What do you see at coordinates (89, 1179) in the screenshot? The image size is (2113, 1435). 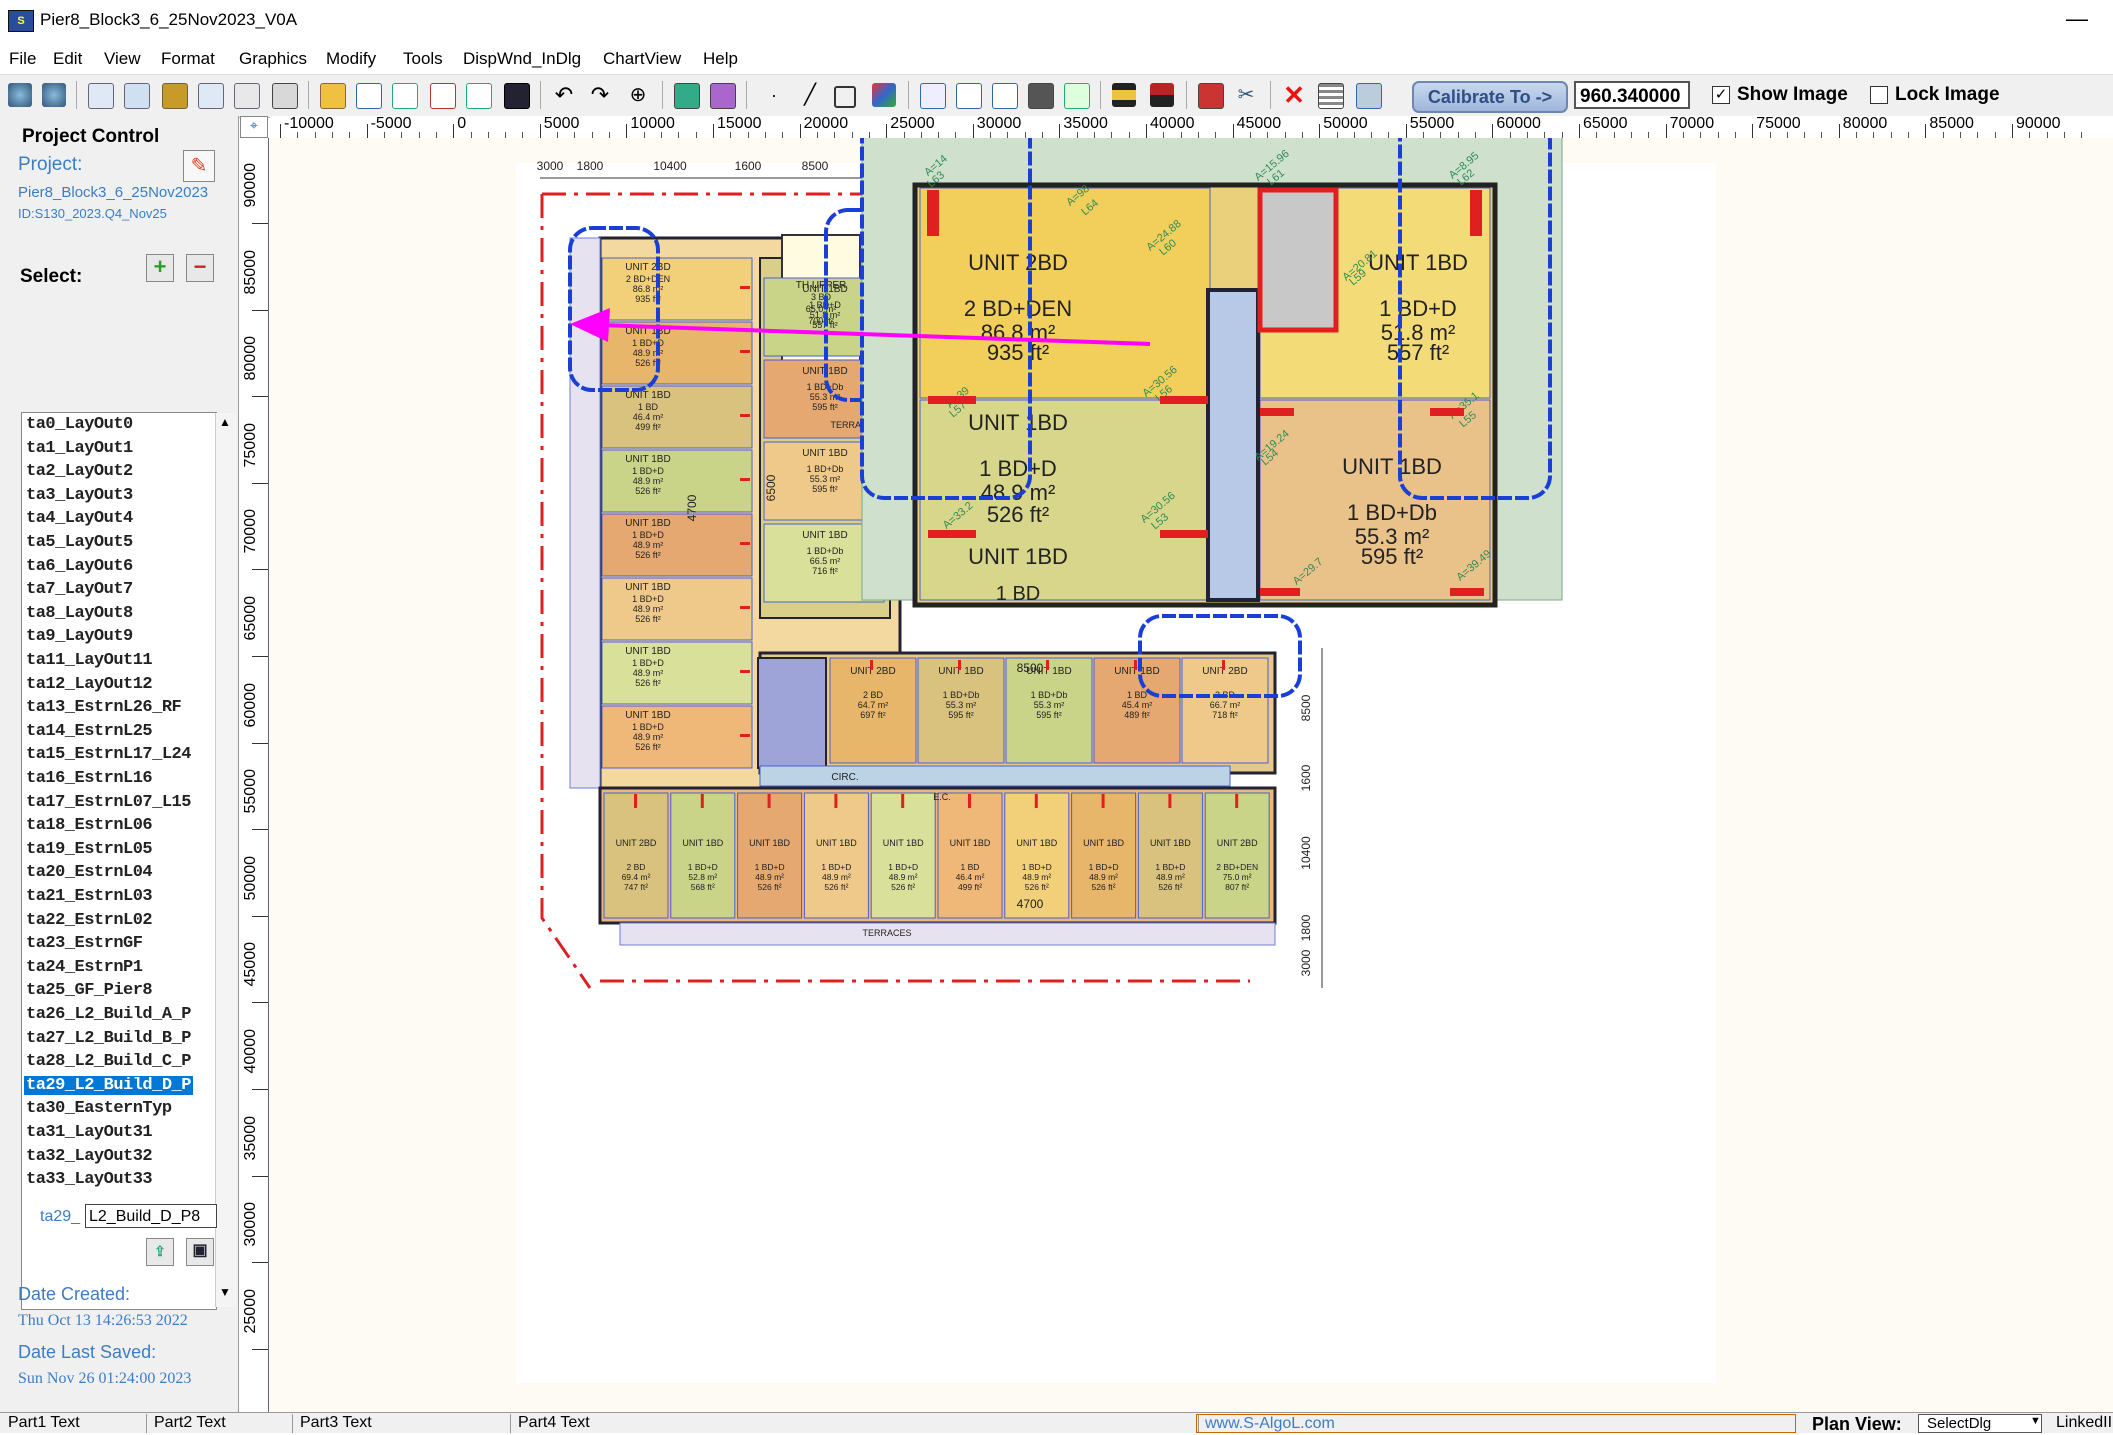 I see `layout-list-item: ta33_LayOut33` at bounding box center [89, 1179].